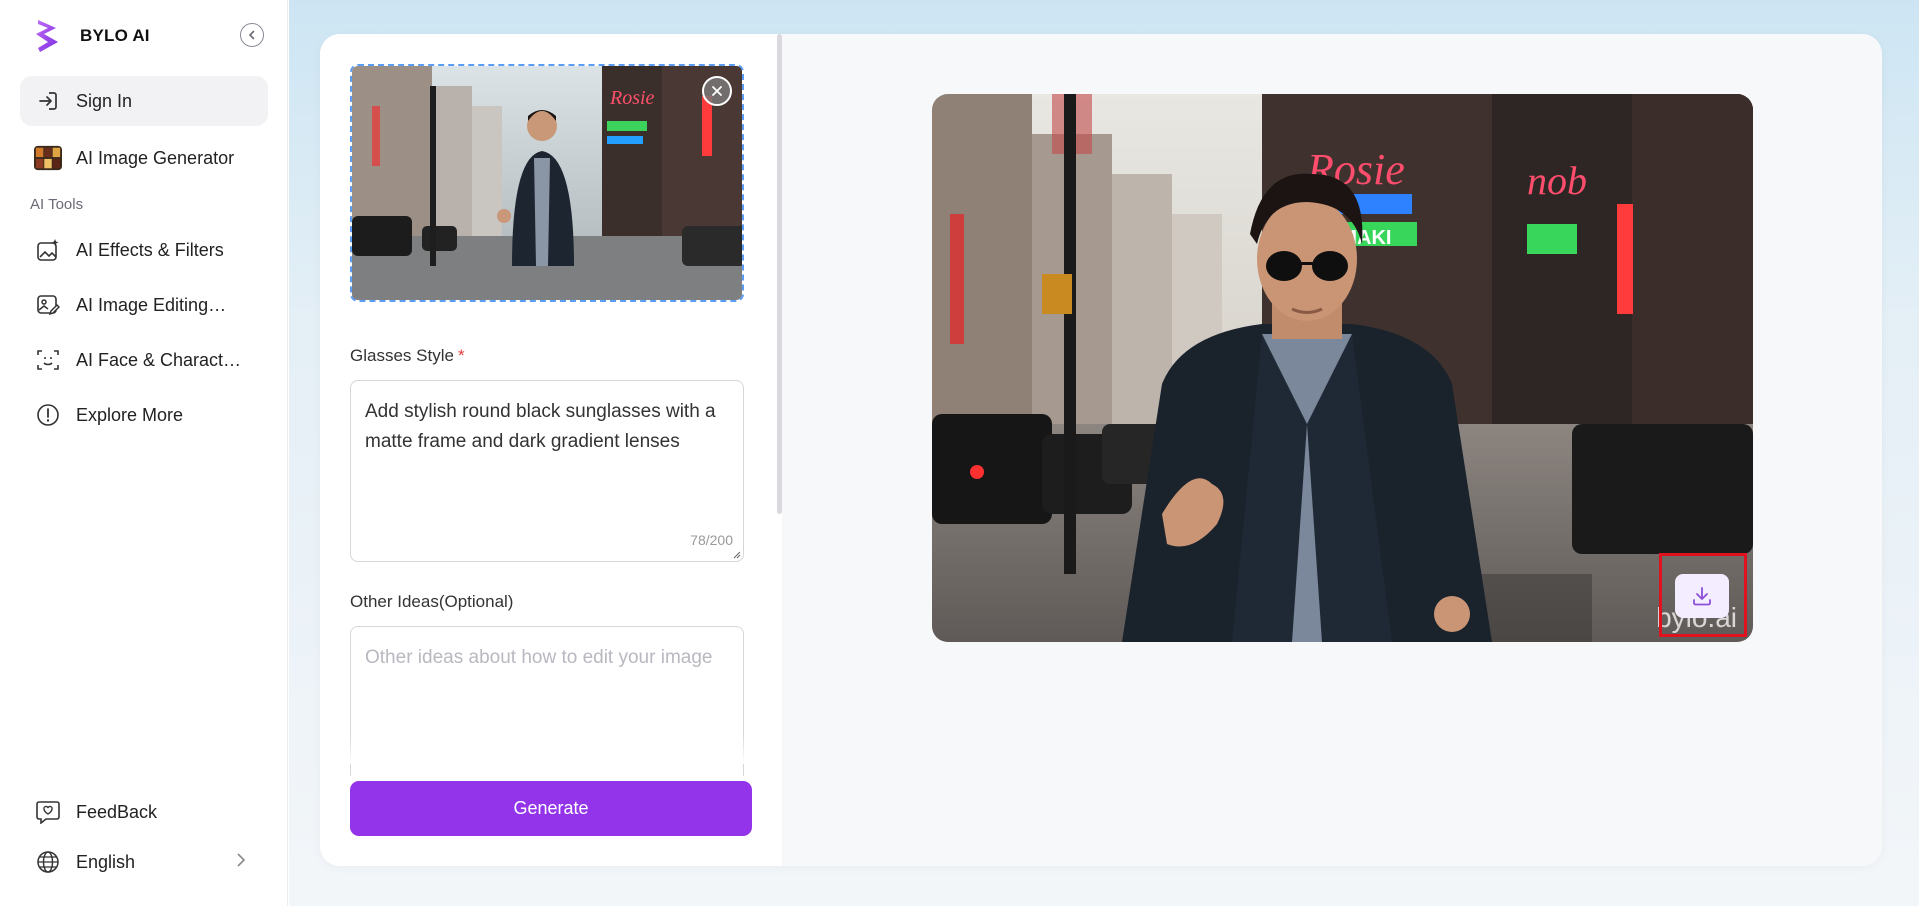 The height and width of the screenshot is (906, 1919). I want to click on generate-button: Generate, so click(551, 808).